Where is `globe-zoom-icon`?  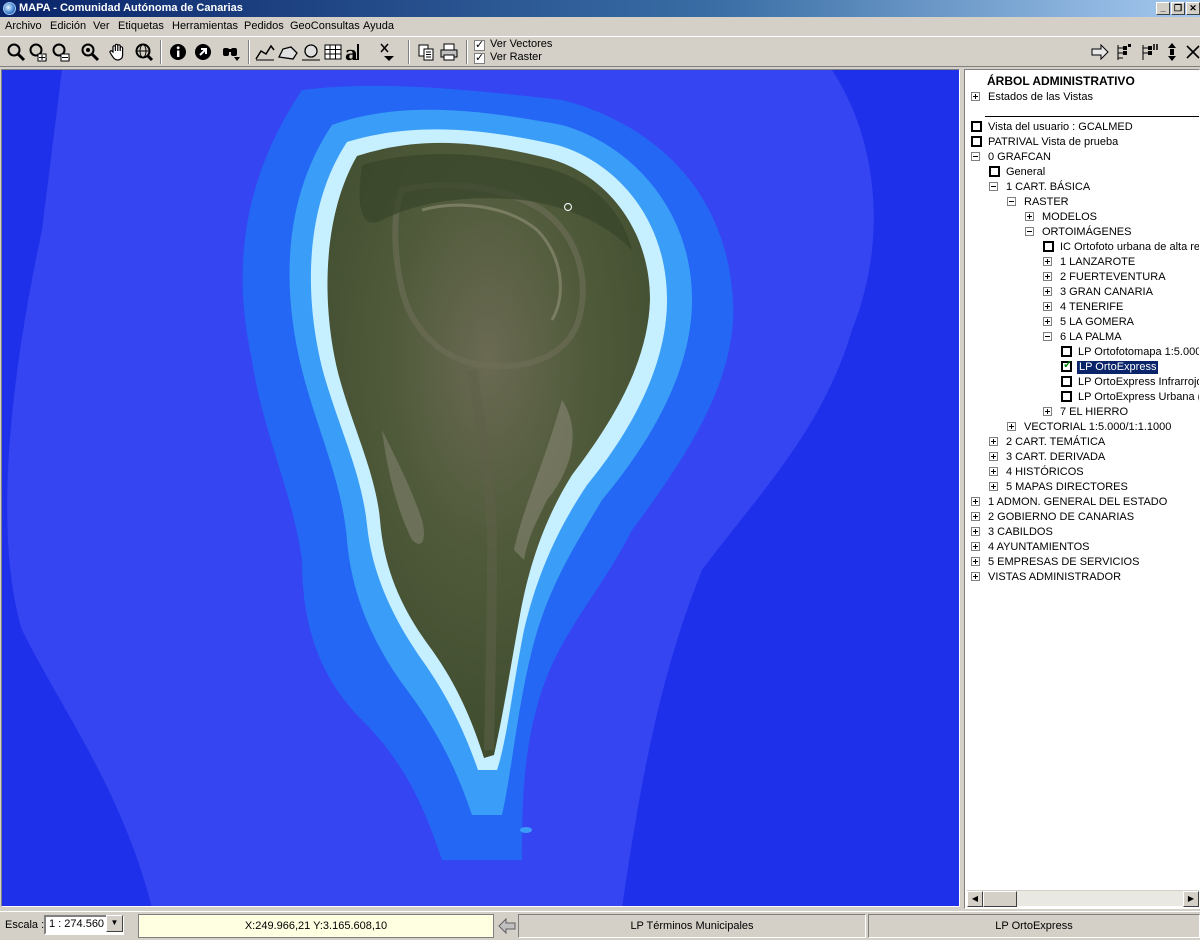
globe-zoom-icon is located at coordinates (144, 52).